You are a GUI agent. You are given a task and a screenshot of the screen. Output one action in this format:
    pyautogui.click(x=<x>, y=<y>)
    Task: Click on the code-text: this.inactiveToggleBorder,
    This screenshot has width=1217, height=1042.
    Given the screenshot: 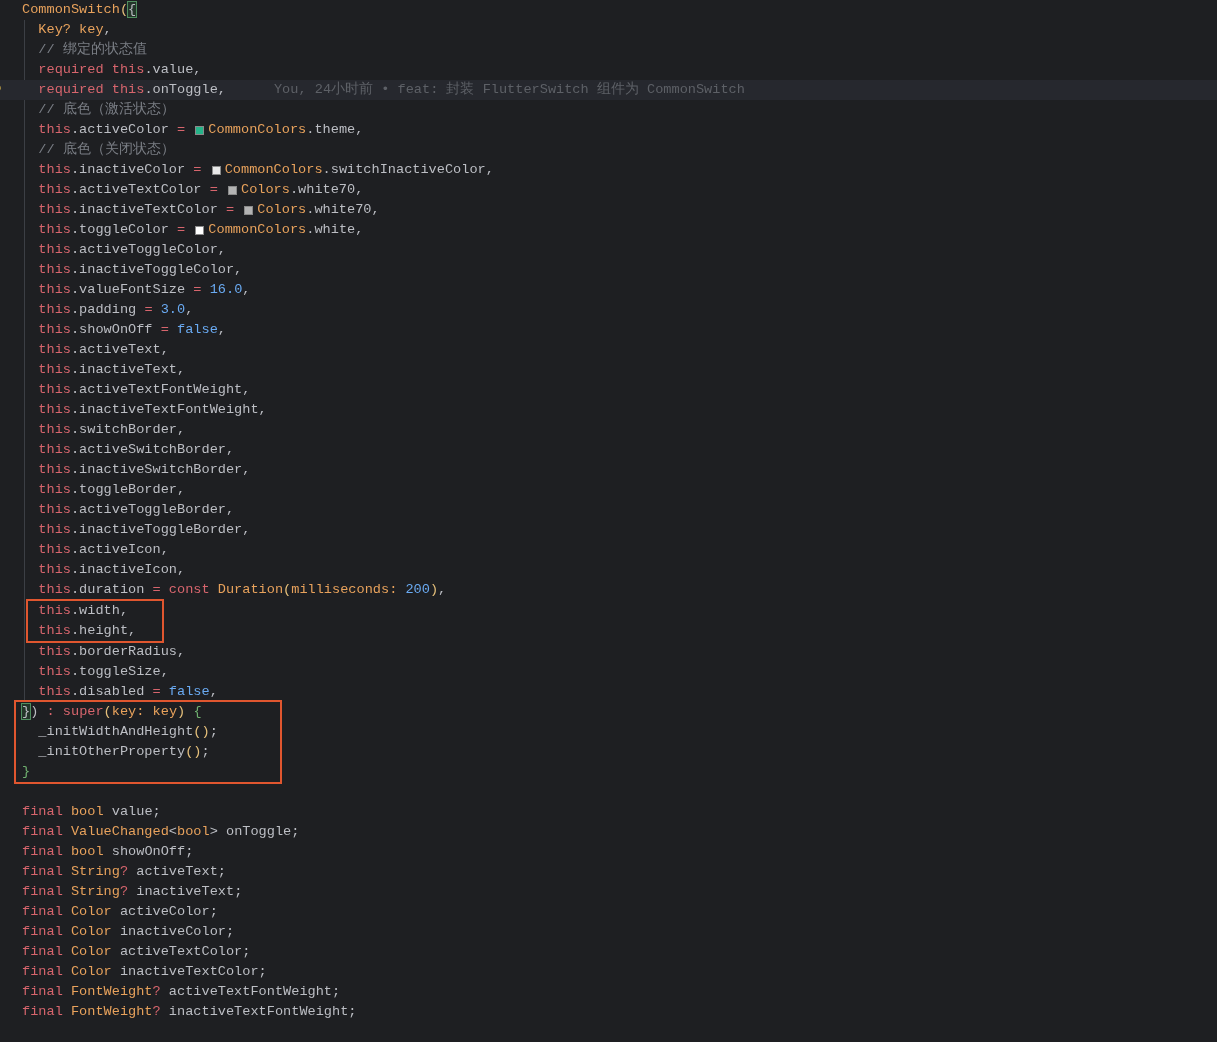 What is the action you would take?
    pyautogui.click(x=144, y=530)
    